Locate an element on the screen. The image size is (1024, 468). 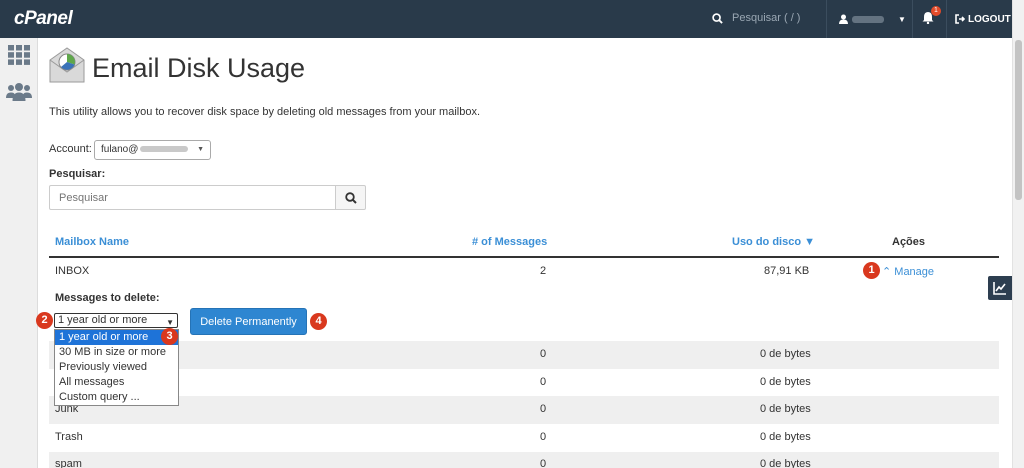
column-header-mailbox-name: Mailbox Name is located at coordinates (92, 242).